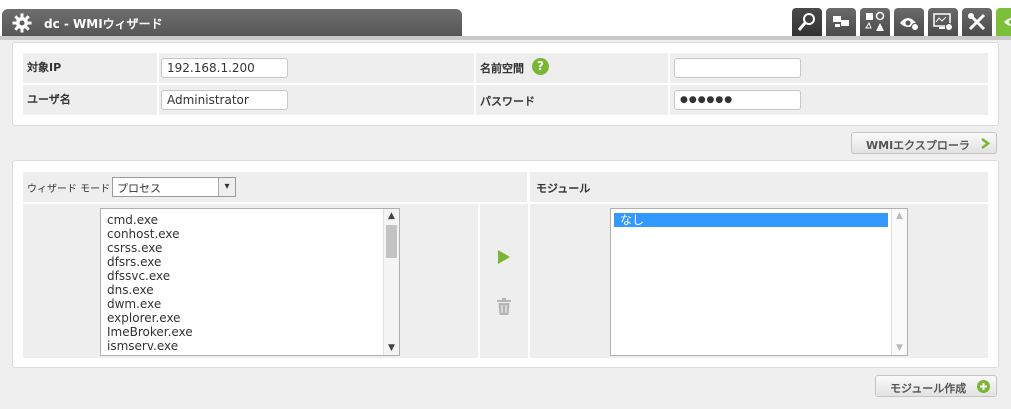 This screenshot has width=1011, height=409. Describe the element at coordinates (72, 189) in the screenshot. I see `wizard-mode-label: ウィザード モード :` at that location.